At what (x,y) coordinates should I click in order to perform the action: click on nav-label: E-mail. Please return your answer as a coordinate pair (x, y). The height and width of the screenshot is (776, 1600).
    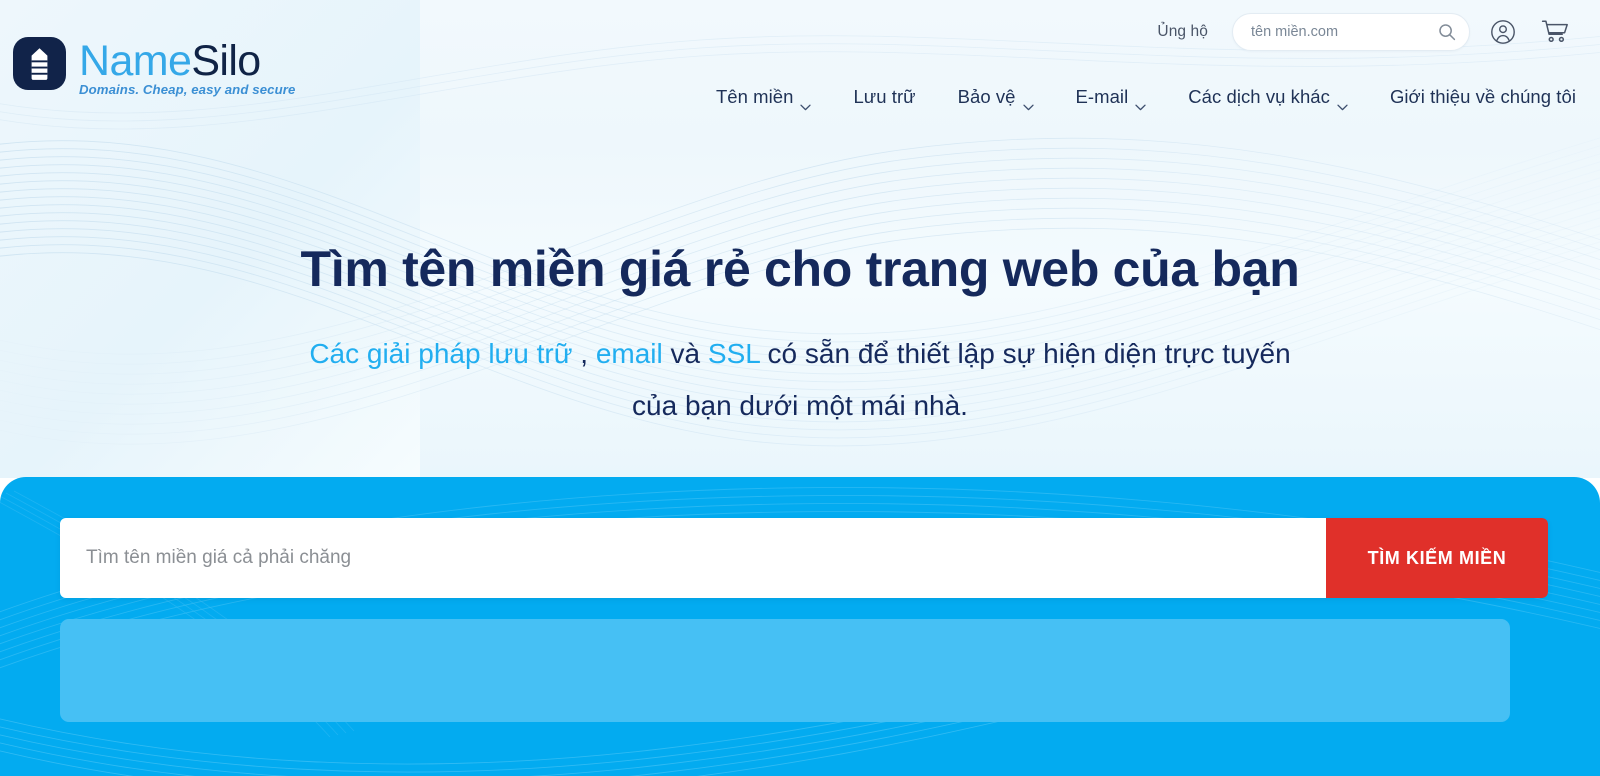
    Looking at the image, I should click on (1102, 96).